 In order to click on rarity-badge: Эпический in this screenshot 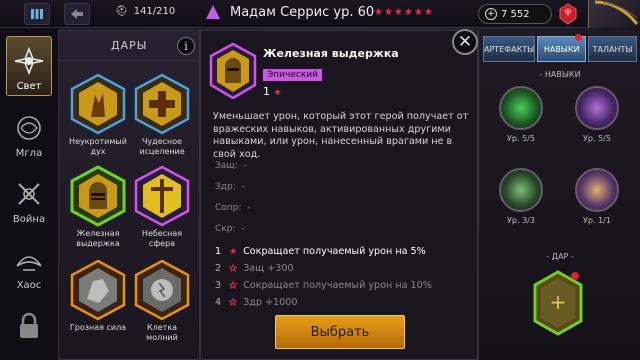, I will do `click(292, 75)`.